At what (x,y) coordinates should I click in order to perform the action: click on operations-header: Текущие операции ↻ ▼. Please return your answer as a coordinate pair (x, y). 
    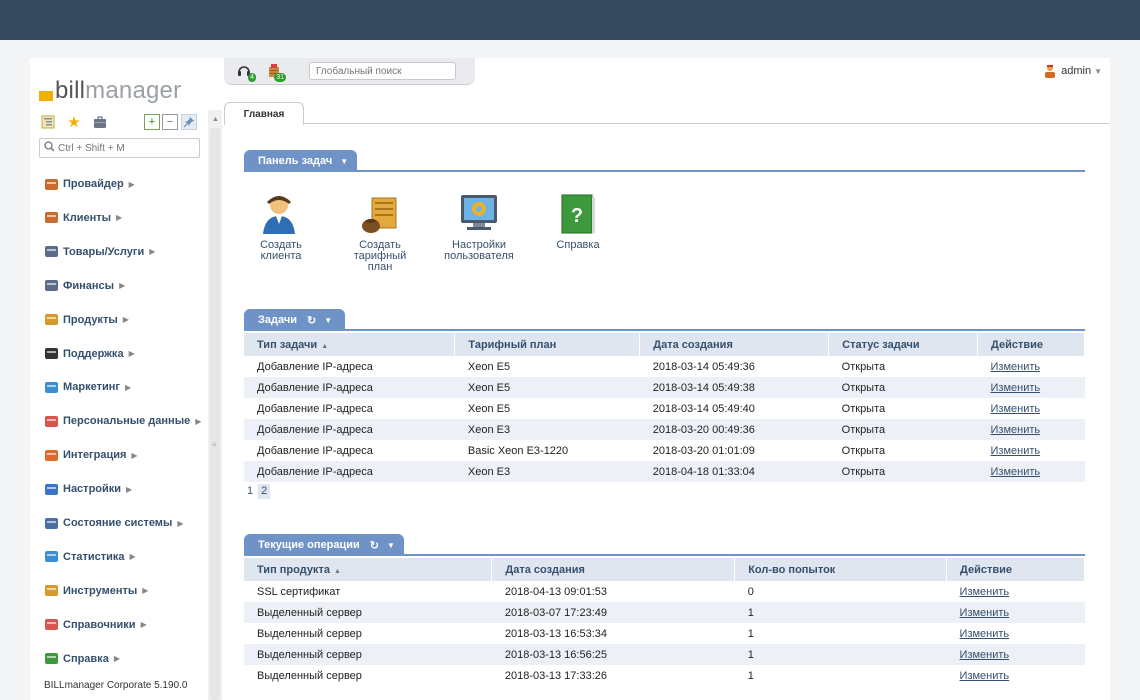
    Looking at the image, I should click on (324, 545).